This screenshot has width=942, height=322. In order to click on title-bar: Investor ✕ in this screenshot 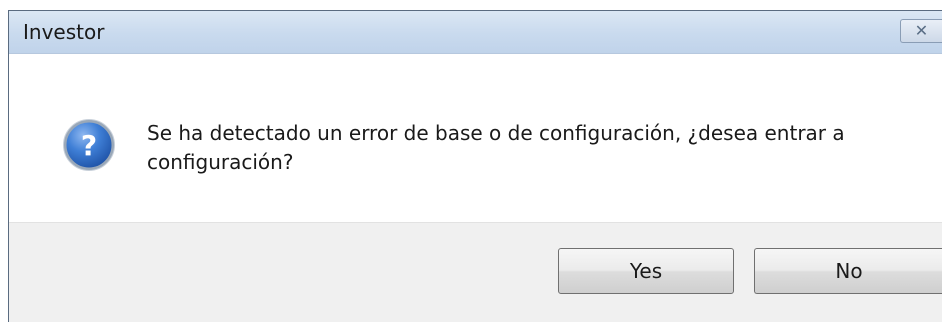, I will do `click(475, 32)`.